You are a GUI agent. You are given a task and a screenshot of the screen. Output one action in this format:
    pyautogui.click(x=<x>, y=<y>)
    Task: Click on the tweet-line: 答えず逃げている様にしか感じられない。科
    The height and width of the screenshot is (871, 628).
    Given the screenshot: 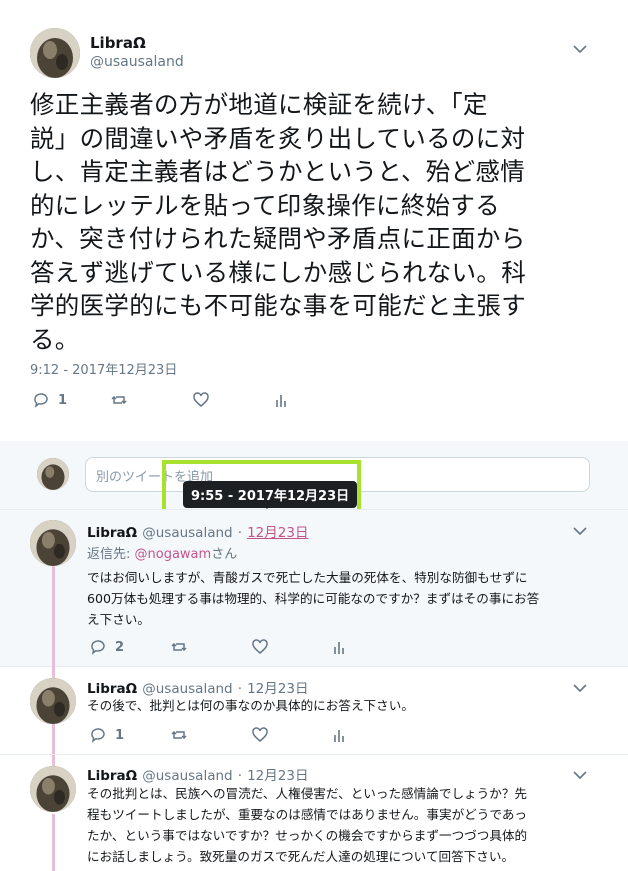 What is the action you would take?
    pyautogui.click(x=278, y=272)
    